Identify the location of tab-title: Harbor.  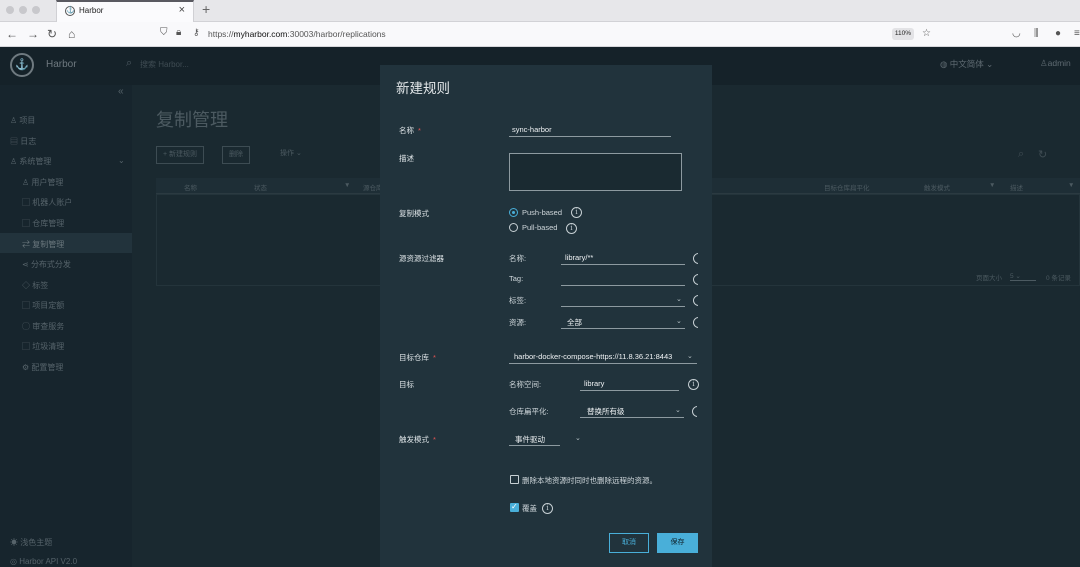
(91, 10).